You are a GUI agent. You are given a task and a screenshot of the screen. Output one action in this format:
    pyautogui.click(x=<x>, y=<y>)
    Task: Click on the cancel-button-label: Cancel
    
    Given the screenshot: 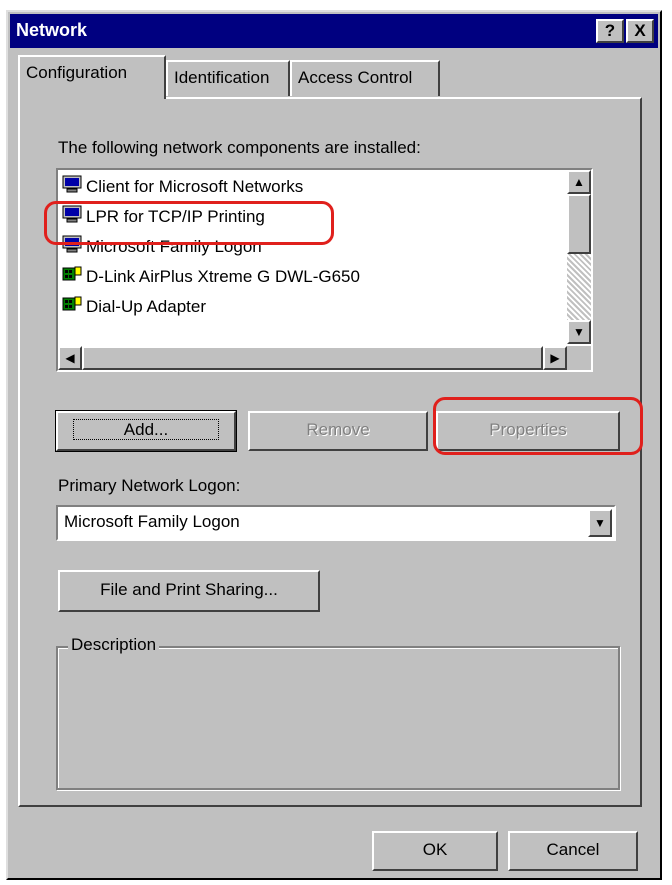 What is the action you would take?
    pyautogui.click(x=573, y=849)
    